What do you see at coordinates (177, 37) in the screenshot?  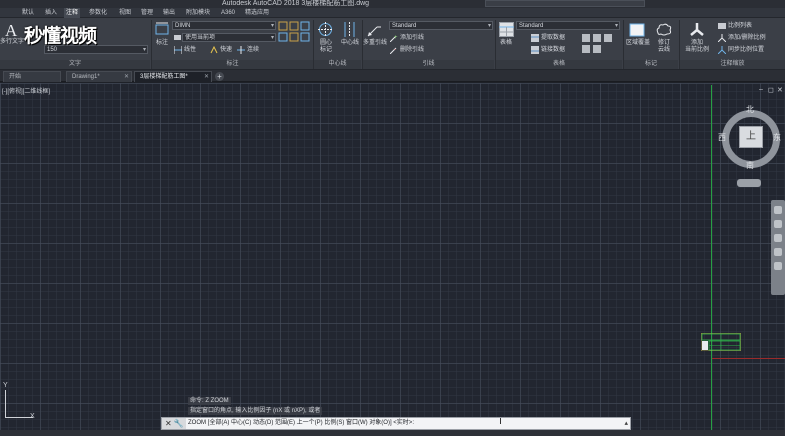 I see `layer-icon` at bounding box center [177, 37].